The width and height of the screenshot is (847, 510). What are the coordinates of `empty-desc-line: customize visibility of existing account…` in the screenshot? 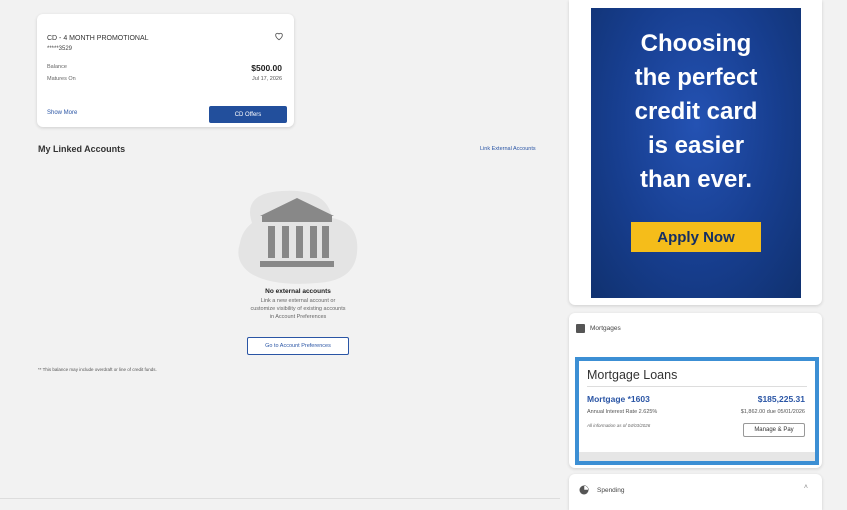 It's located at (298, 309).